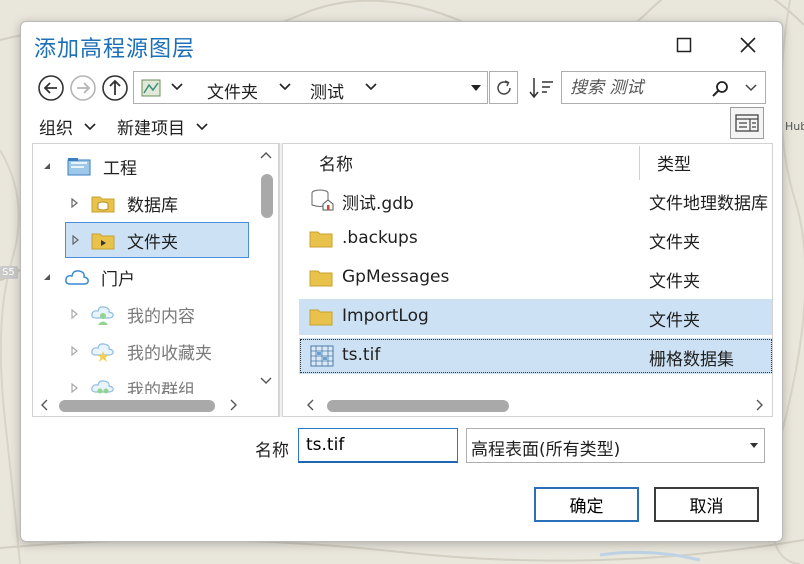 This screenshot has width=804, height=564. I want to click on forward-button, so click(83, 88).